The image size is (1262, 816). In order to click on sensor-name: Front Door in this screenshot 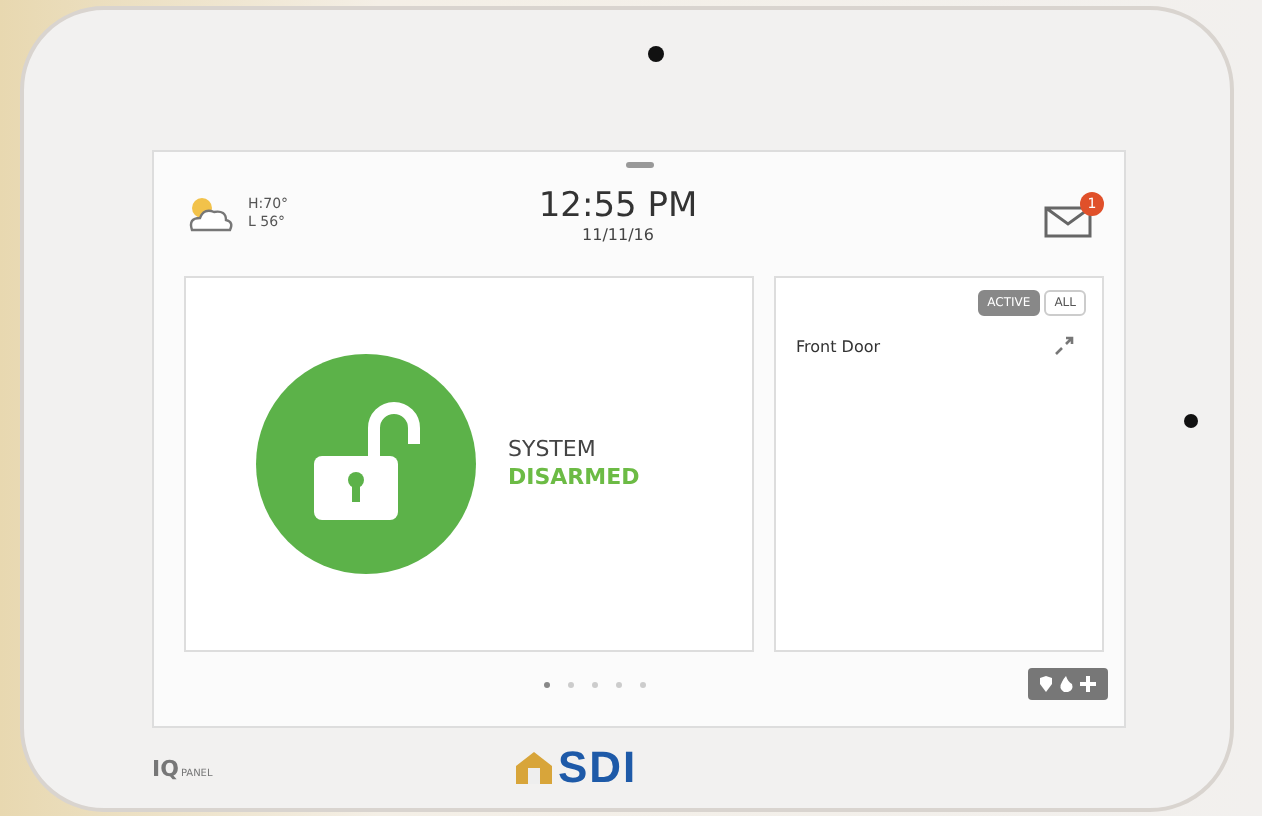, I will do `click(838, 346)`.